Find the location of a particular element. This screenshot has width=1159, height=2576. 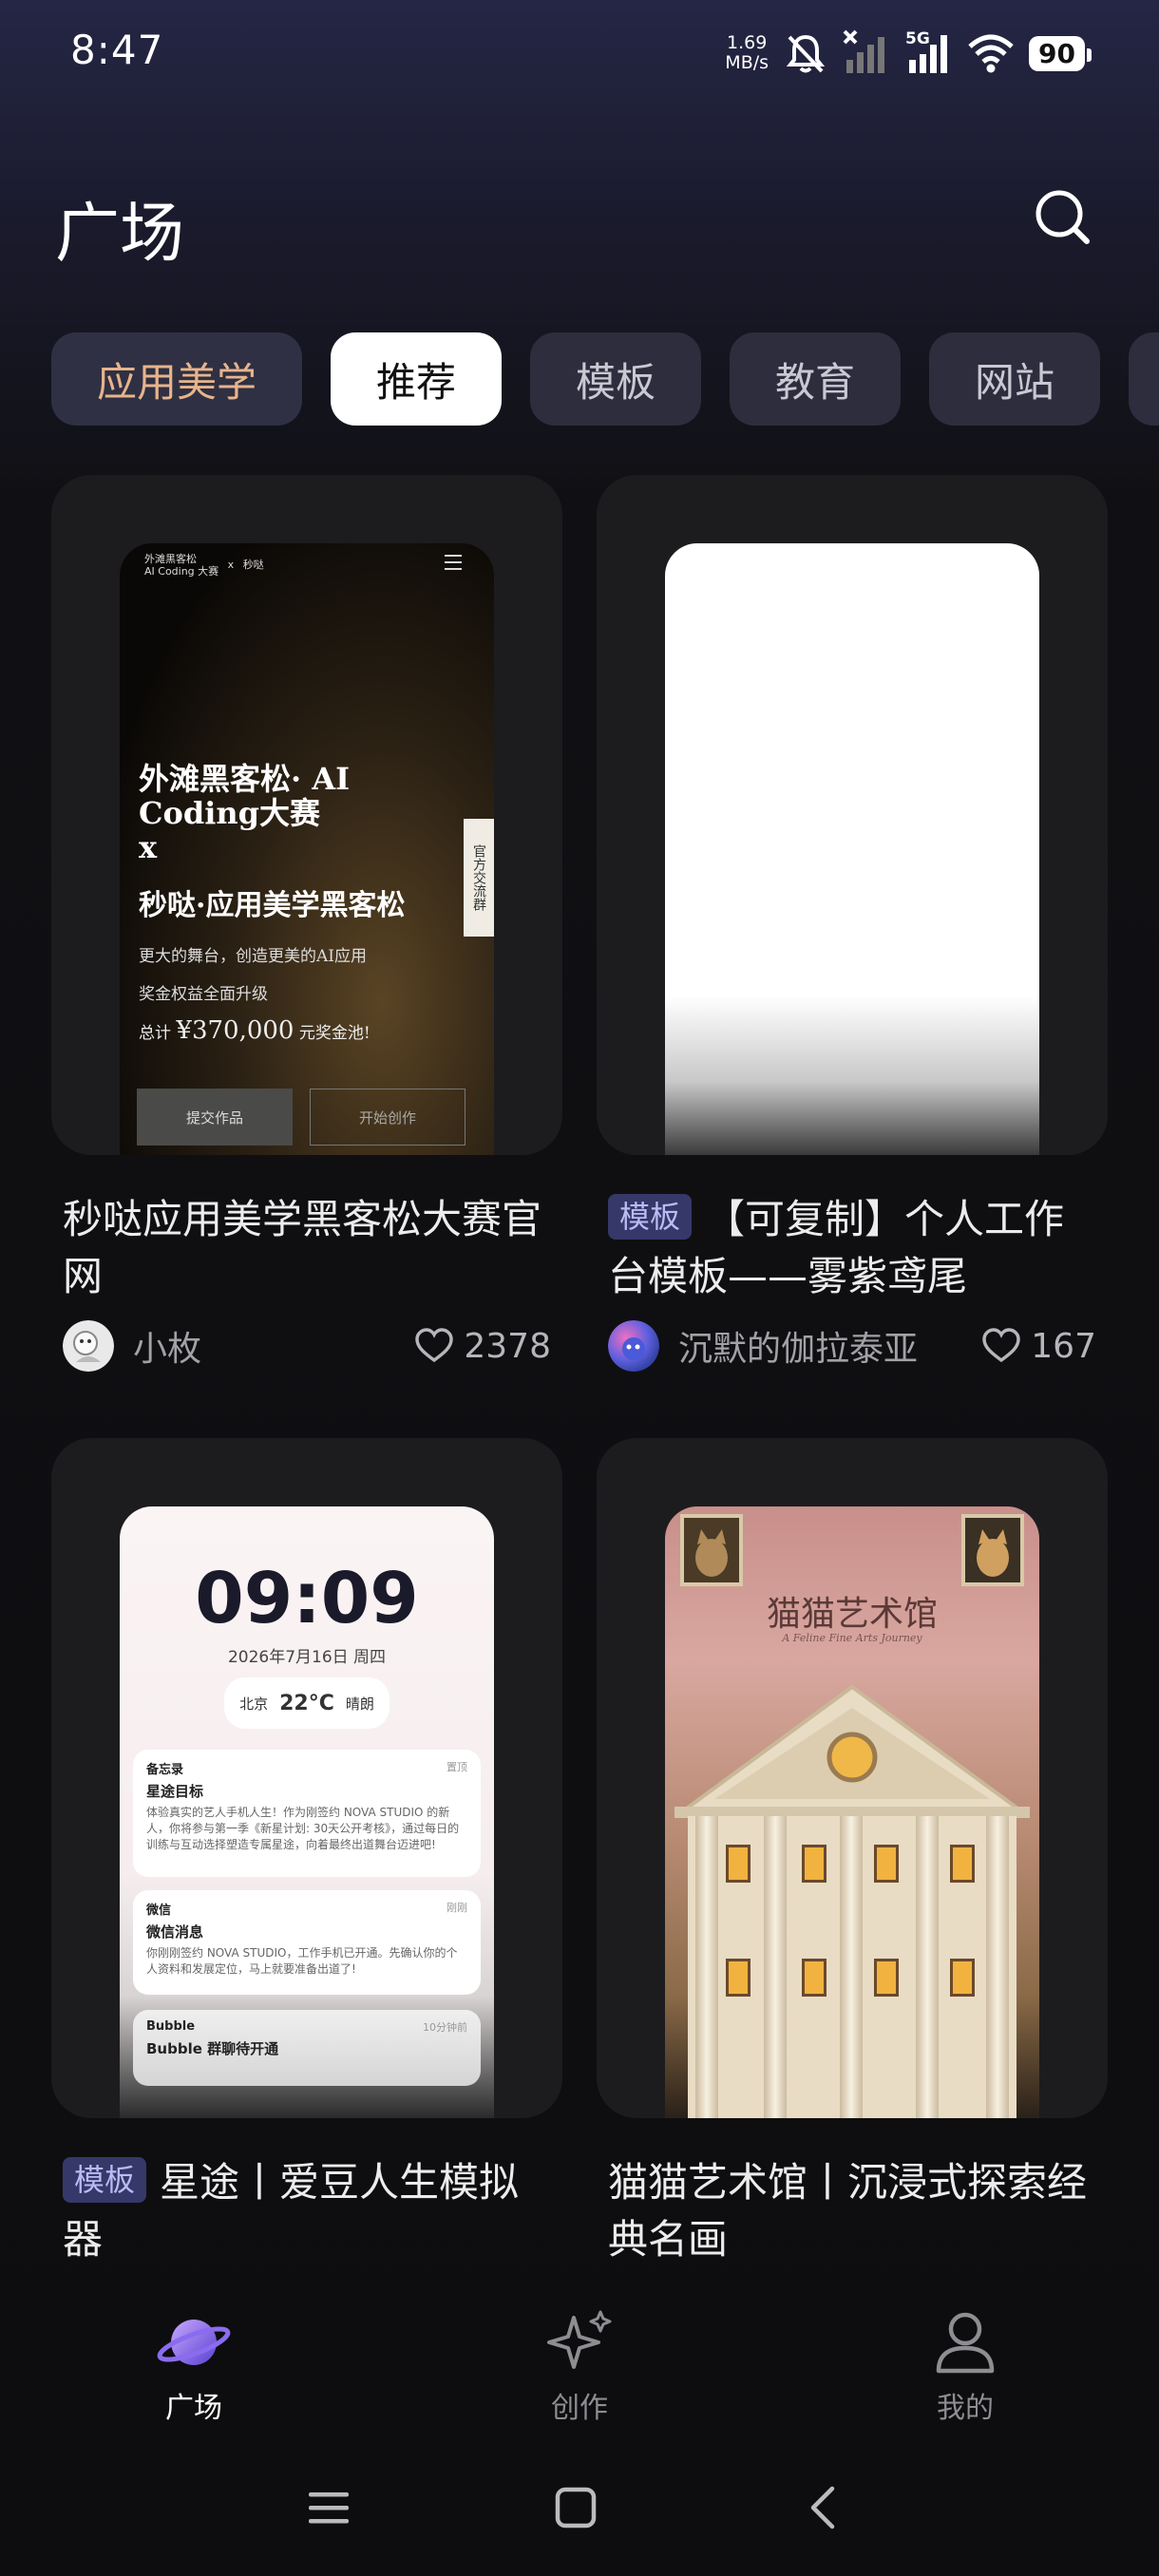

preview-event-name: 外滩黑客松 AI Coding 大赛 is located at coordinates (181, 565).